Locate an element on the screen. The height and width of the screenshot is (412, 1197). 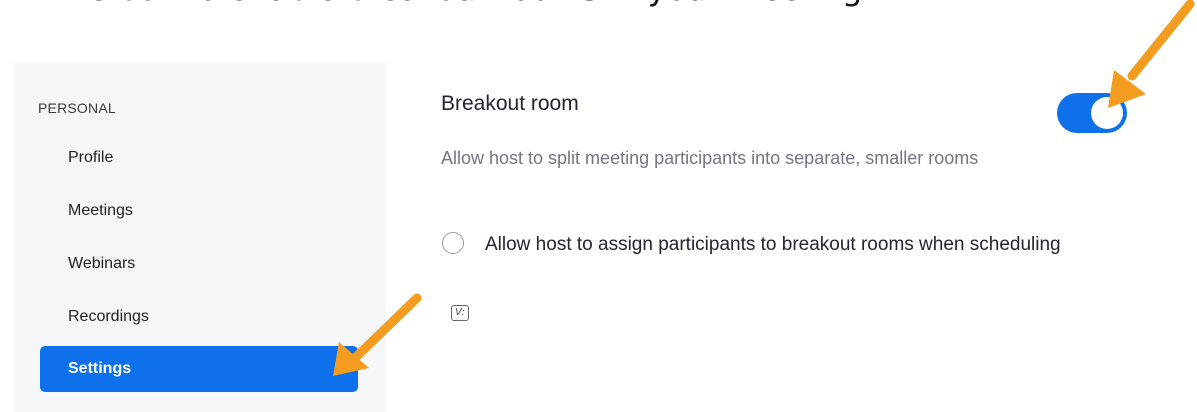
sidebar-item-meetings: Meetings is located at coordinates (199, 211).